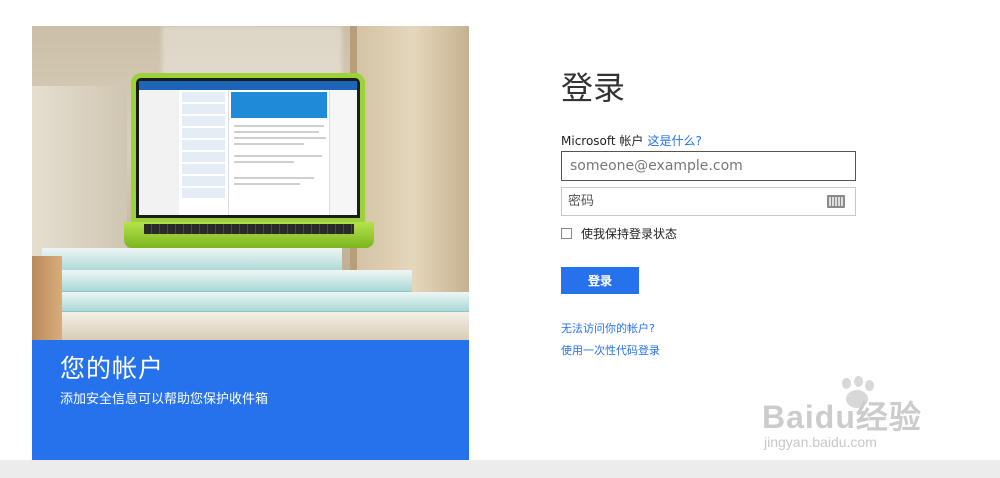  I want to click on laptop-screen, so click(248, 148).